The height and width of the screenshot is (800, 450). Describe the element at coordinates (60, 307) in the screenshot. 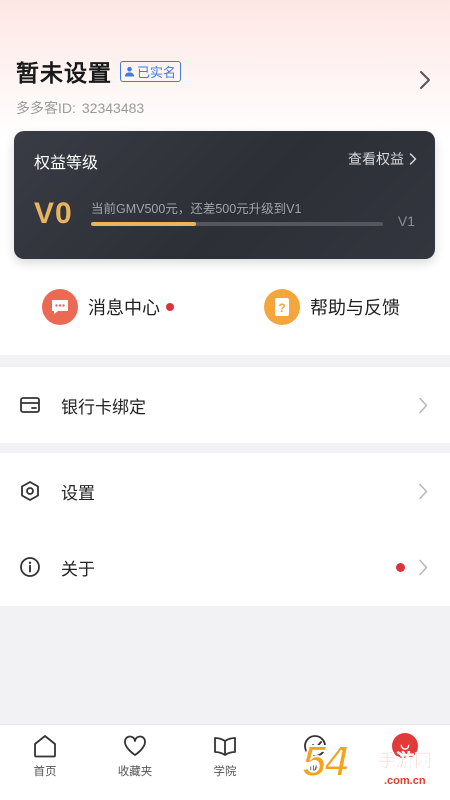

I see `message-icon` at that location.